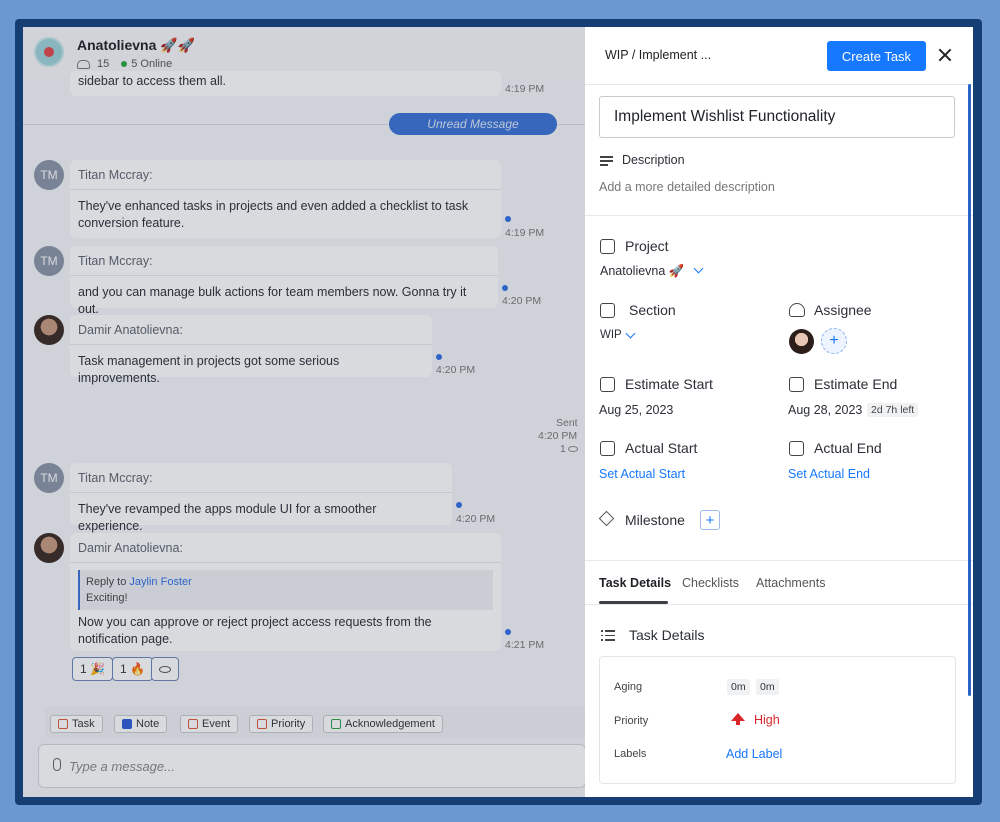  What do you see at coordinates (136, 45) in the screenshot?
I see `chat-title: Anatolievna 🚀🚀` at bounding box center [136, 45].